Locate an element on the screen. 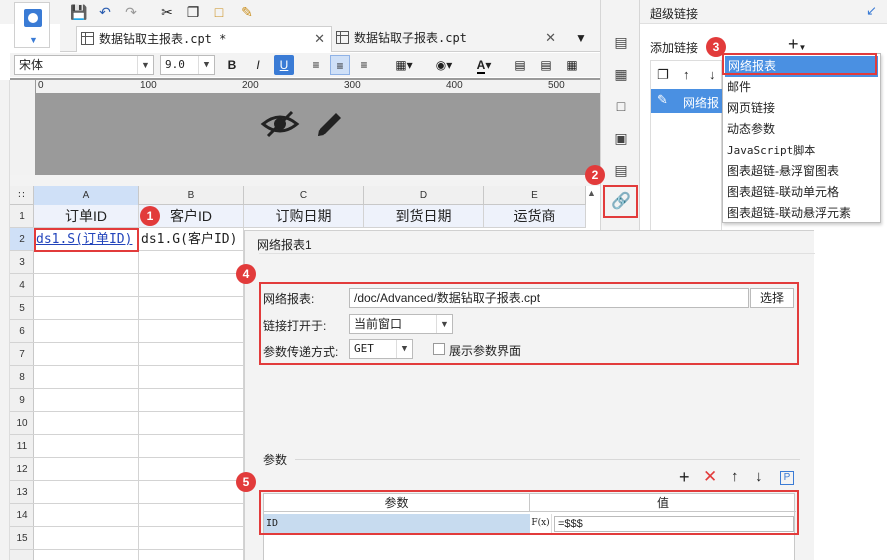 The height and width of the screenshot is (560, 887). cell-attribute-icon: ▦ is located at coordinates (621, 74).